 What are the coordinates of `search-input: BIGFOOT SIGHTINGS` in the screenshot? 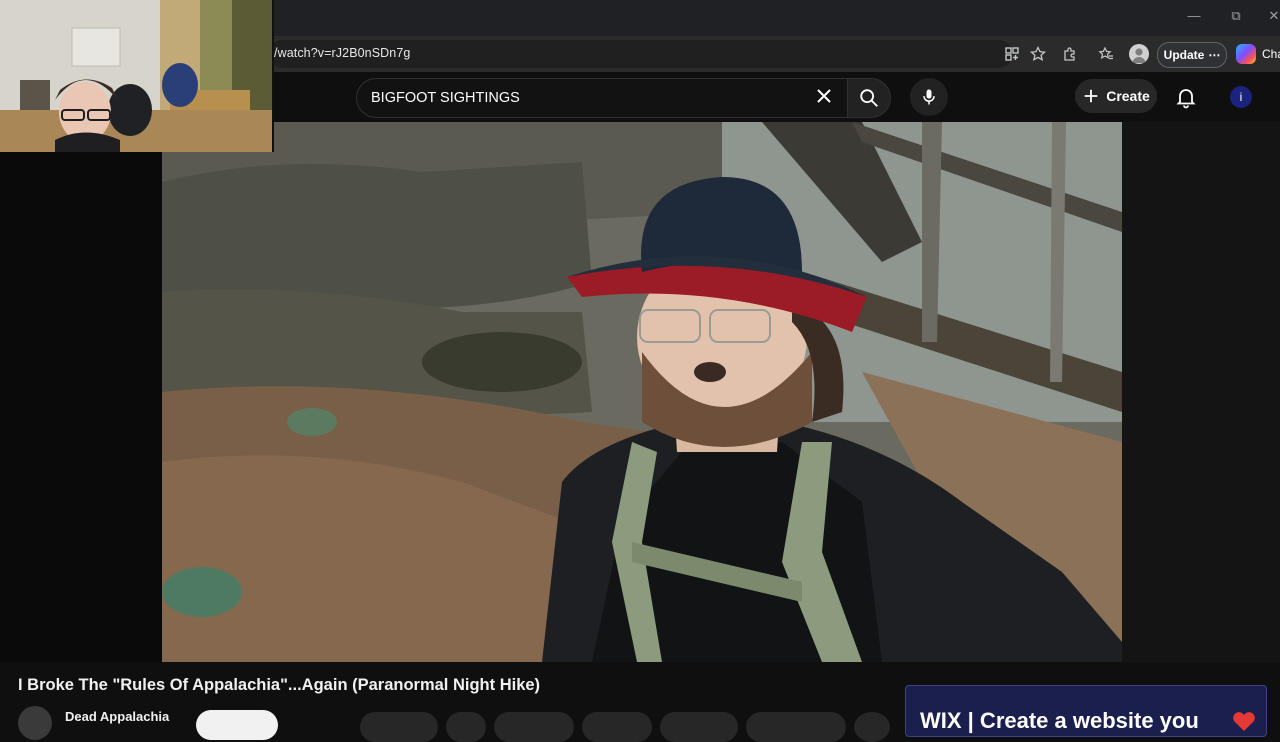 It's located at (602, 98).